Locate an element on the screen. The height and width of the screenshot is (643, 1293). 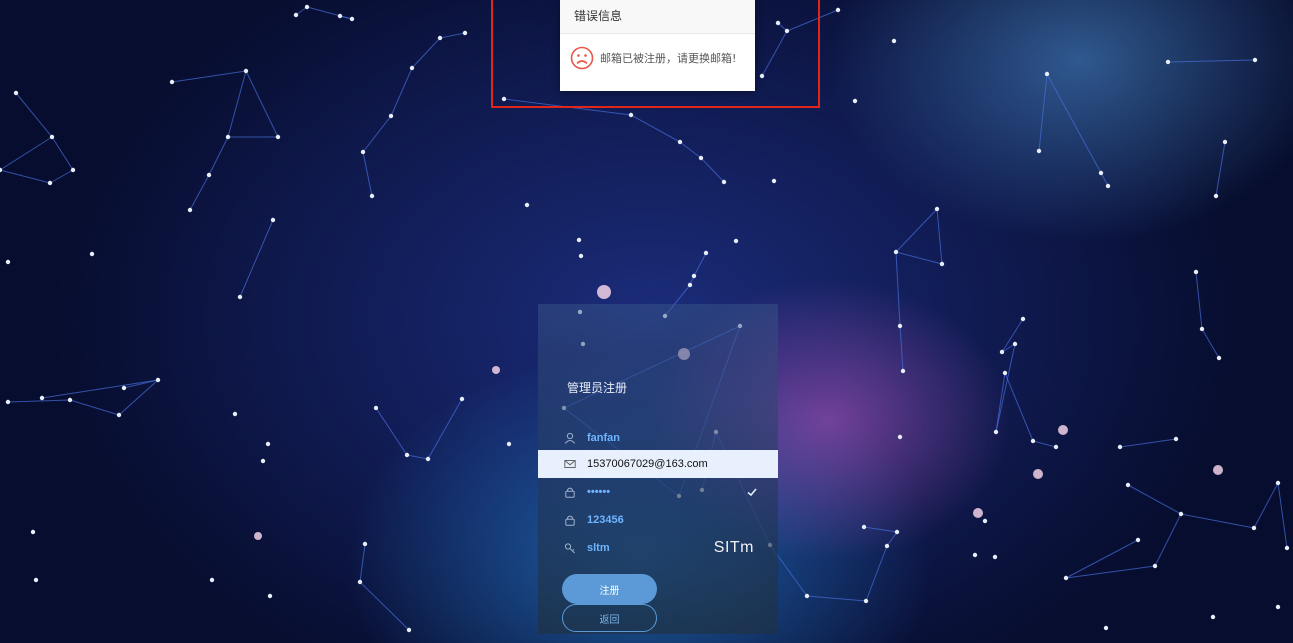
key-icon is located at coordinates (569, 548).